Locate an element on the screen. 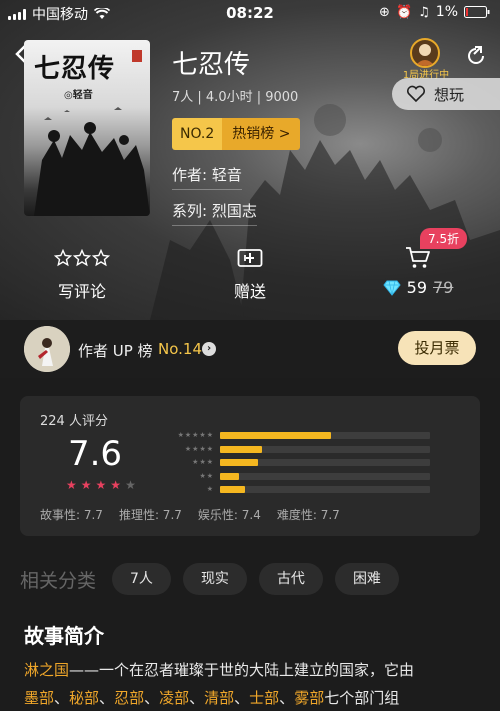 This screenshot has height=711, width=500. share-button is located at coordinates (476, 56).